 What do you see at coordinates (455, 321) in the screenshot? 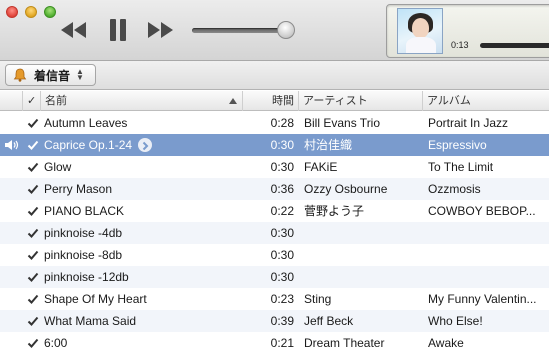
I see `track-album: Who Else!` at bounding box center [455, 321].